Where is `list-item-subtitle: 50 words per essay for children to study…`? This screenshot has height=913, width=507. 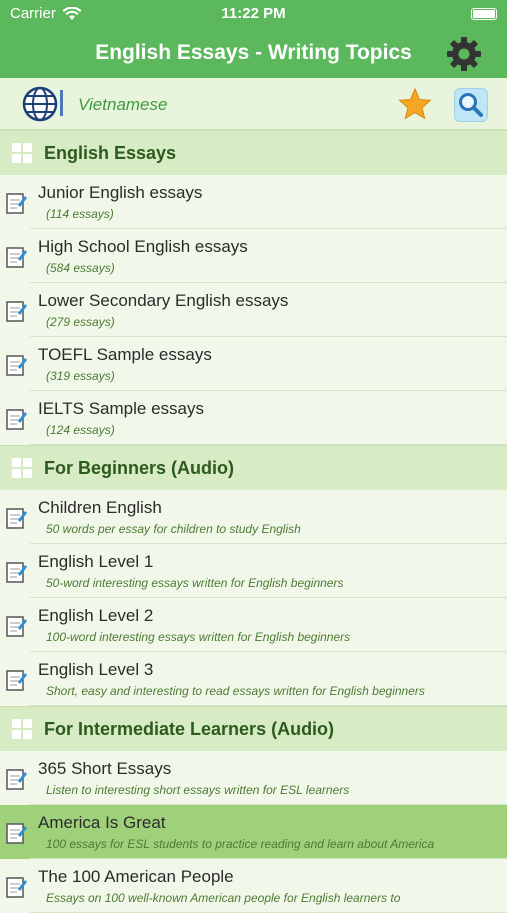 list-item-subtitle: 50 words per essay for children to study… is located at coordinates (173, 529).